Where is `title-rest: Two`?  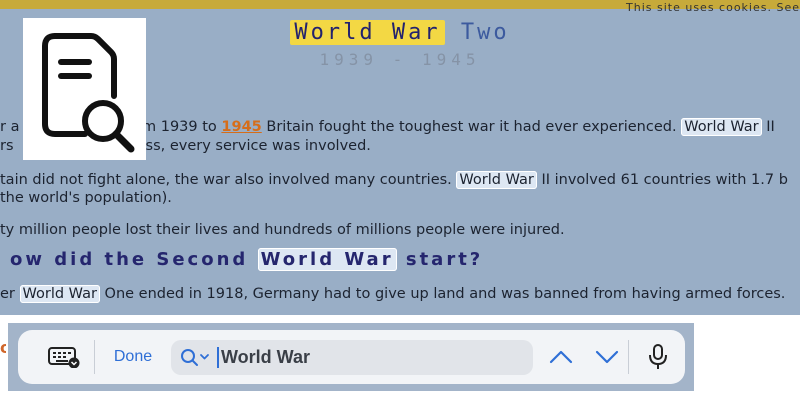 title-rest: Two is located at coordinates (485, 32).